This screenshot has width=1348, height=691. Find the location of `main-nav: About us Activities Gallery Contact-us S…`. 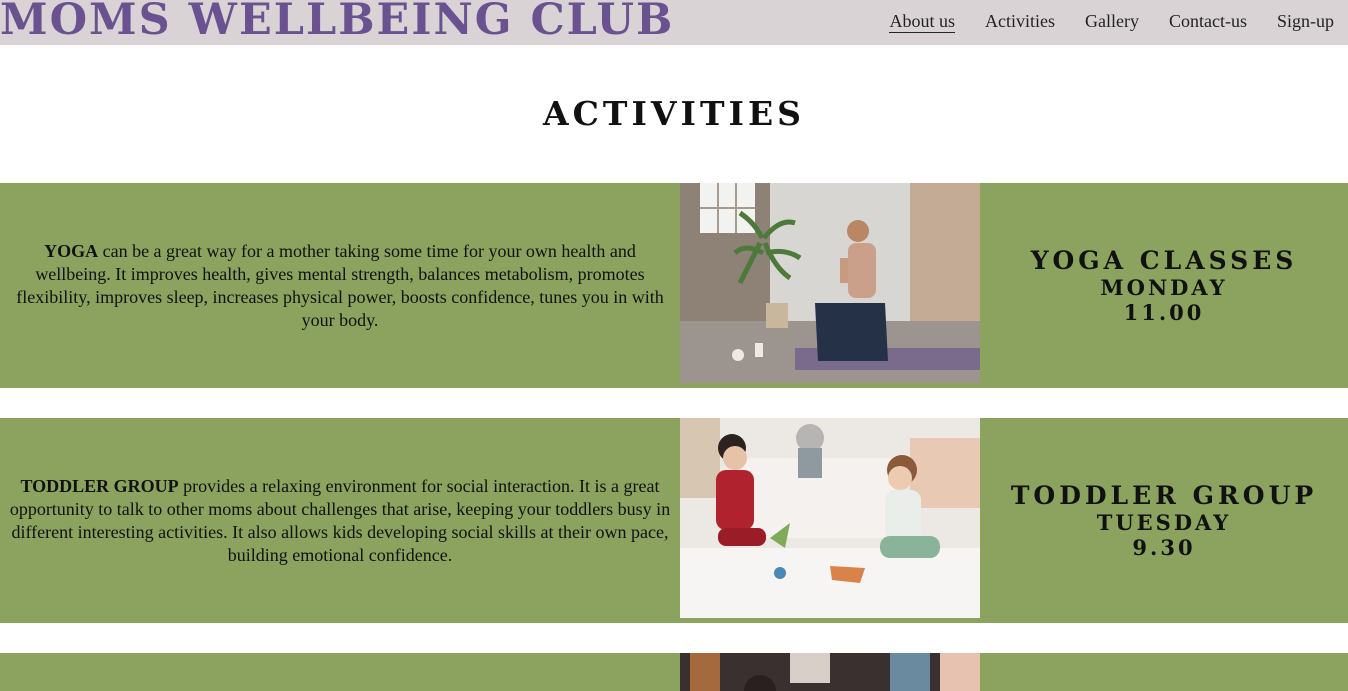

main-nav: About us Activities Gallery Contact-us S… is located at coordinates (1096, 21).